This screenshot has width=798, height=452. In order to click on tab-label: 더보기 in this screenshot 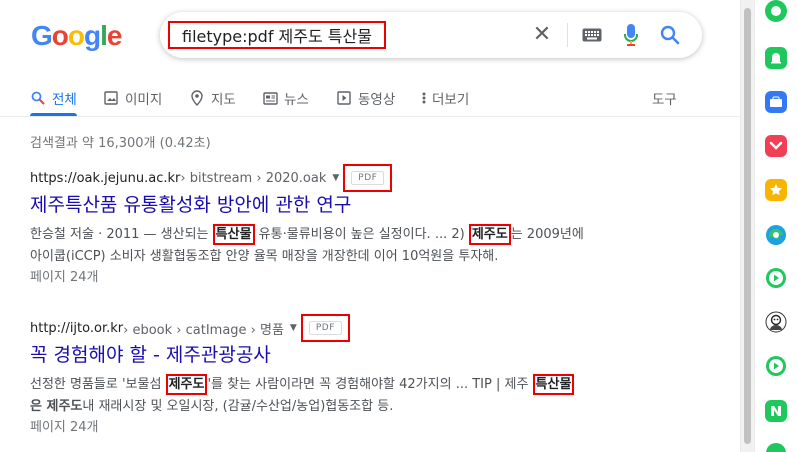, I will do `click(451, 100)`.